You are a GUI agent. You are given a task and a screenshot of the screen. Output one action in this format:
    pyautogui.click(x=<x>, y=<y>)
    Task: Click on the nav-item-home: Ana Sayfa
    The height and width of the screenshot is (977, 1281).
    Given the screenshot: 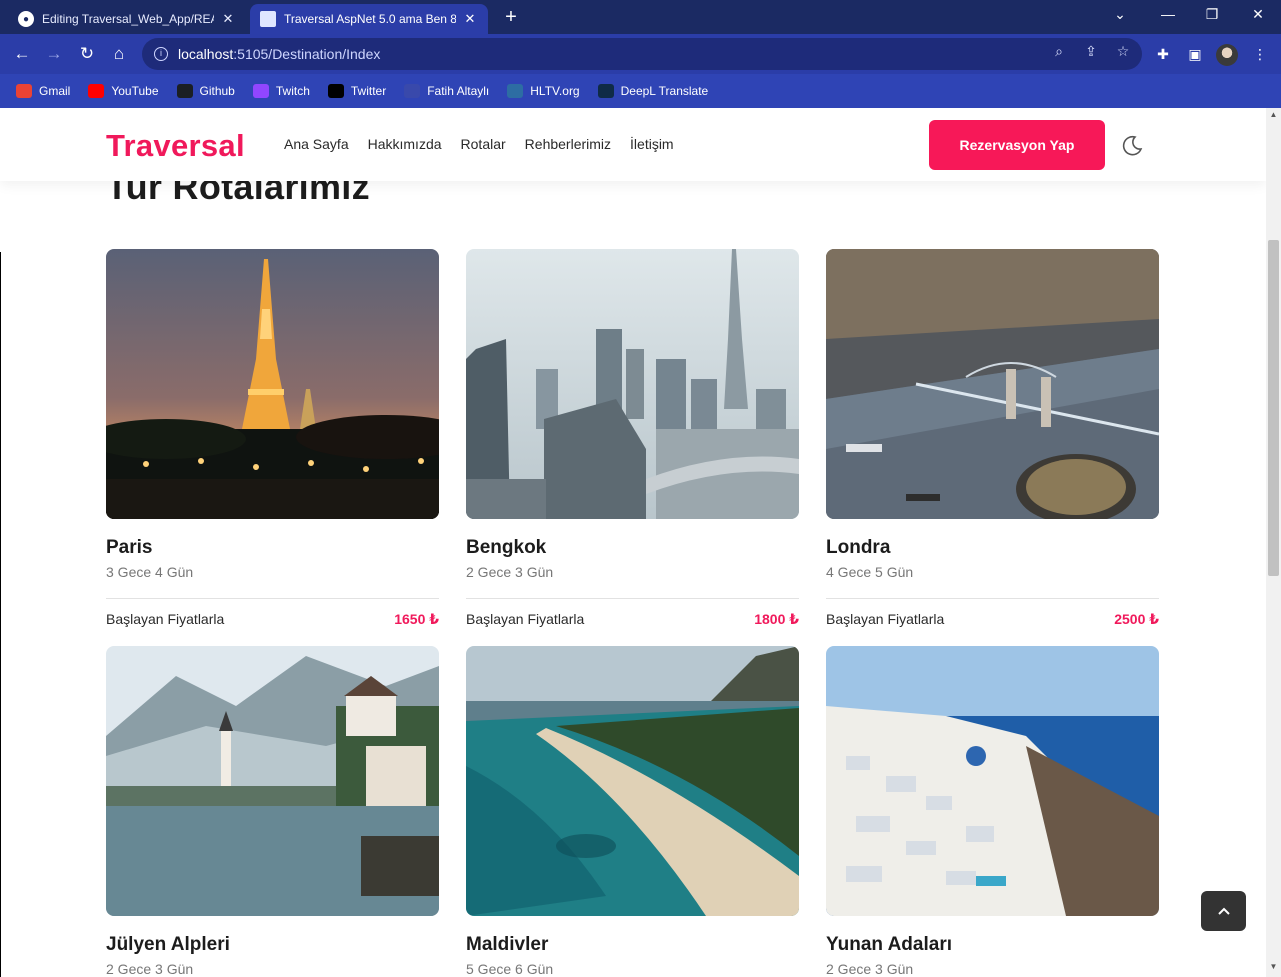 What is the action you would take?
    pyautogui.click(x=316, y=144)
    